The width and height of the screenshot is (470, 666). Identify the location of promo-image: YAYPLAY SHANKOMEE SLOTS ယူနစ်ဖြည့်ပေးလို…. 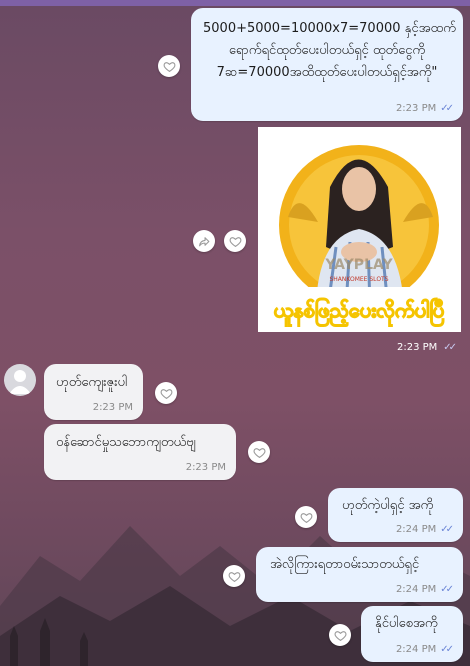
(359, 229).